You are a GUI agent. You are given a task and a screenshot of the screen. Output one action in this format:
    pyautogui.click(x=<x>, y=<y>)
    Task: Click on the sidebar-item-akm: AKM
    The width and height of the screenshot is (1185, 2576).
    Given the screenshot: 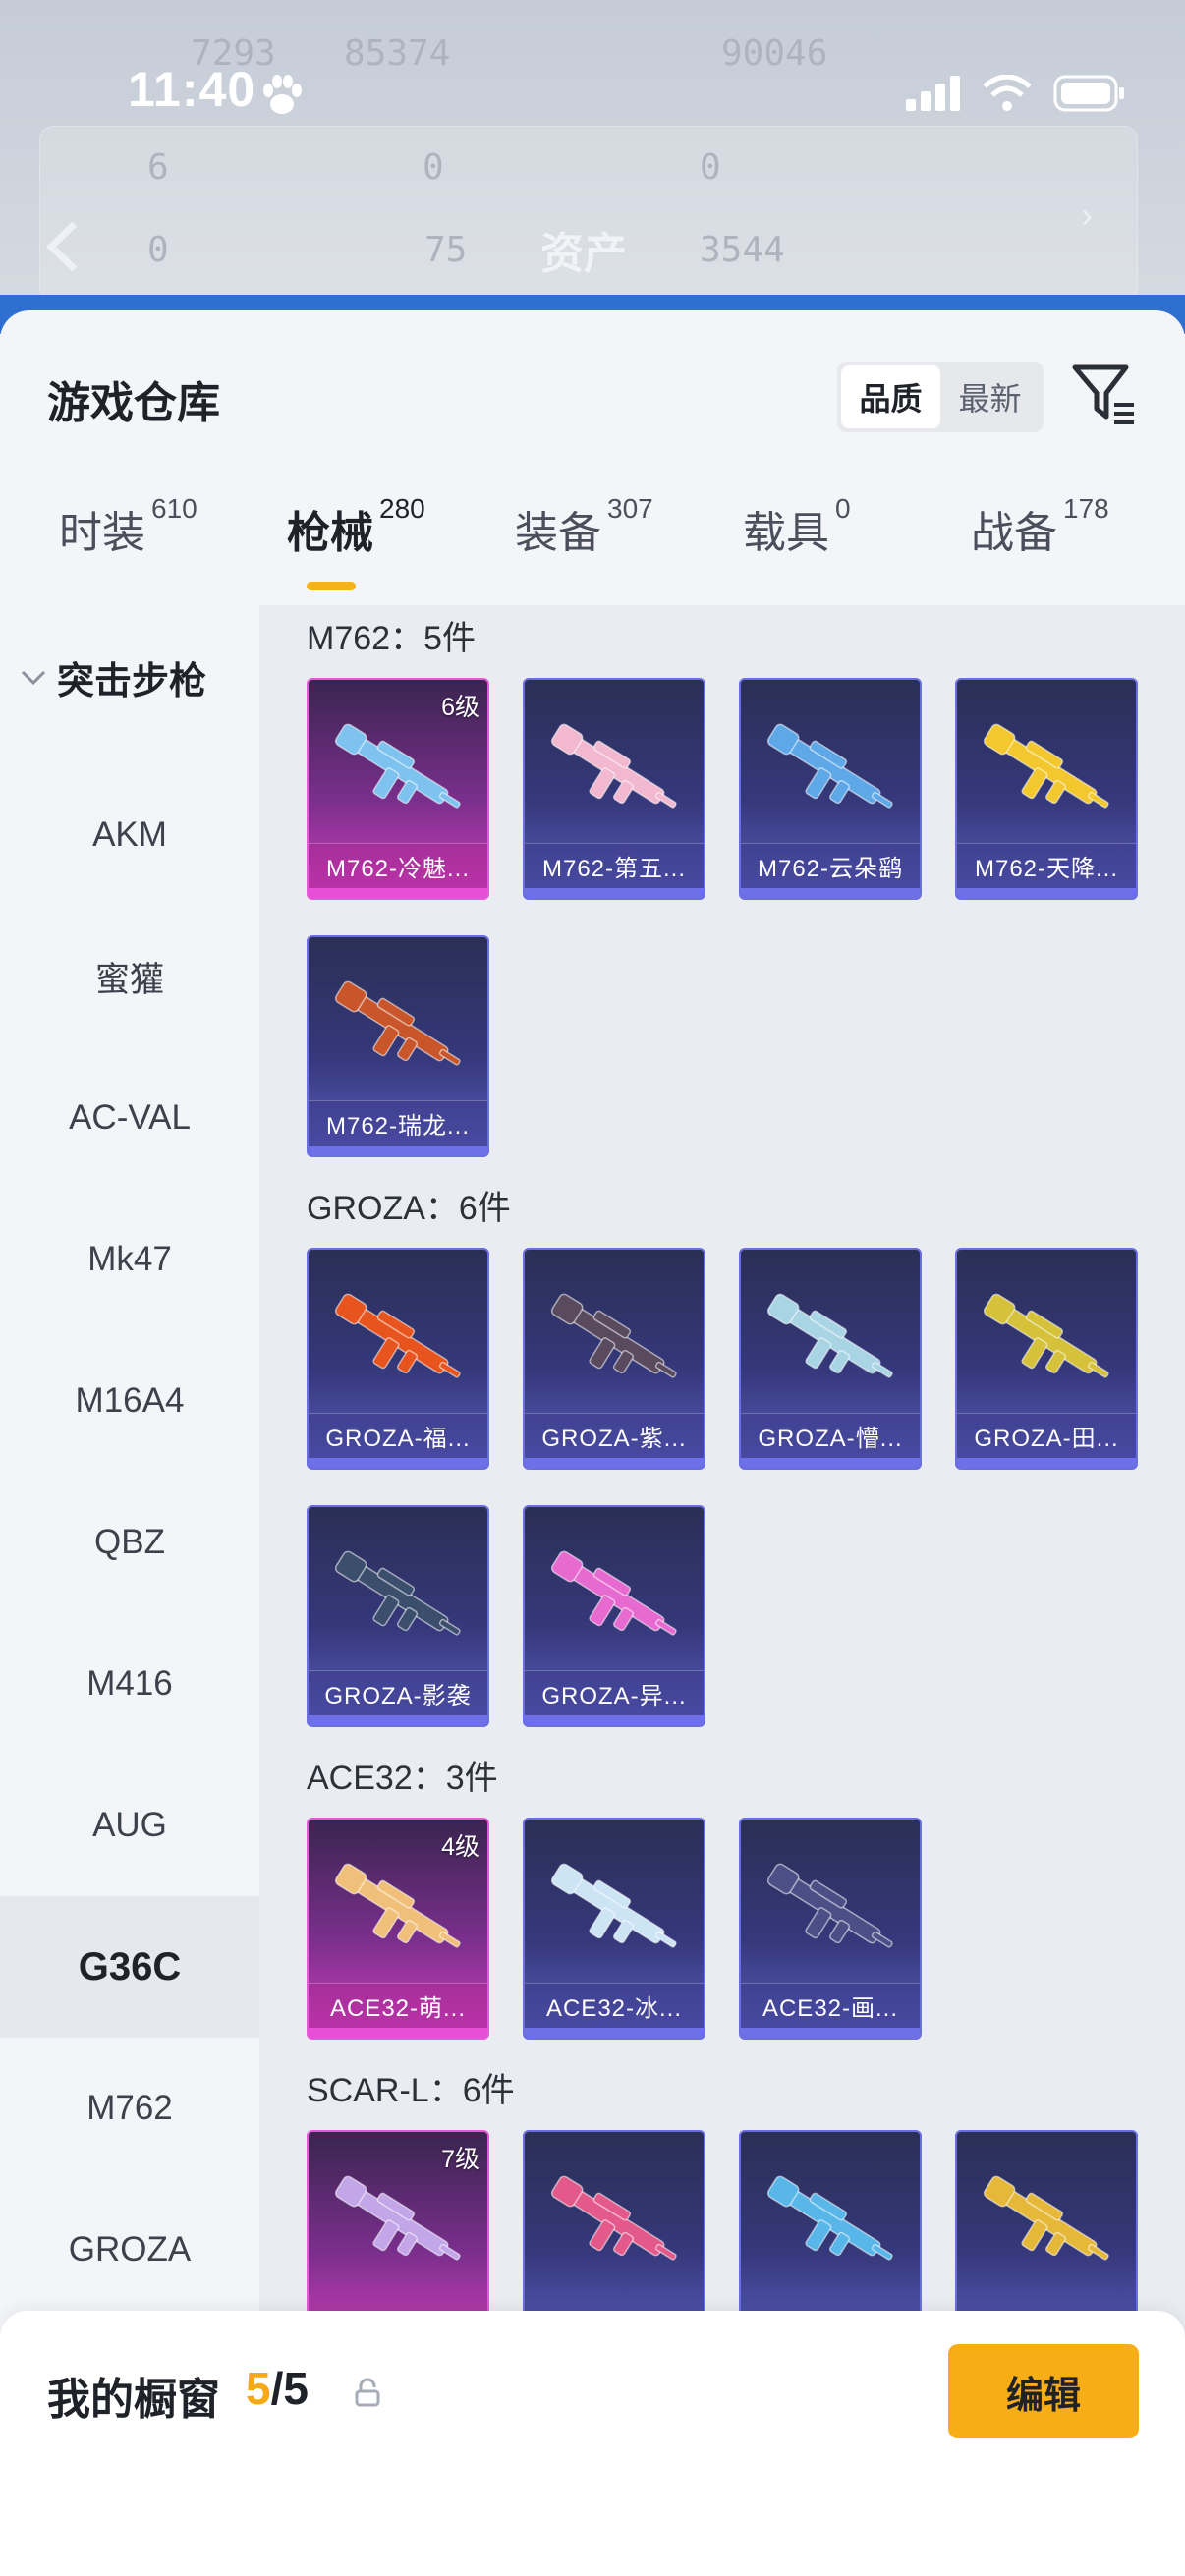 What is the action you would take?
    pyautogui.click(x=130, y=835)
    